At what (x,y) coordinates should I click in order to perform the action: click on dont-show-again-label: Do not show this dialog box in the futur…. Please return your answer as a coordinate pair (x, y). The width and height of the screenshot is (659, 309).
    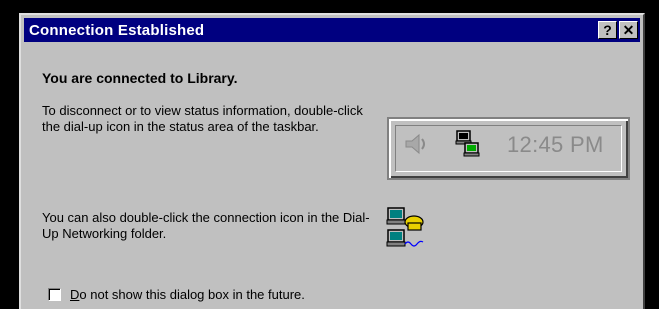
    Looking at the image, I should click on (187, 294).